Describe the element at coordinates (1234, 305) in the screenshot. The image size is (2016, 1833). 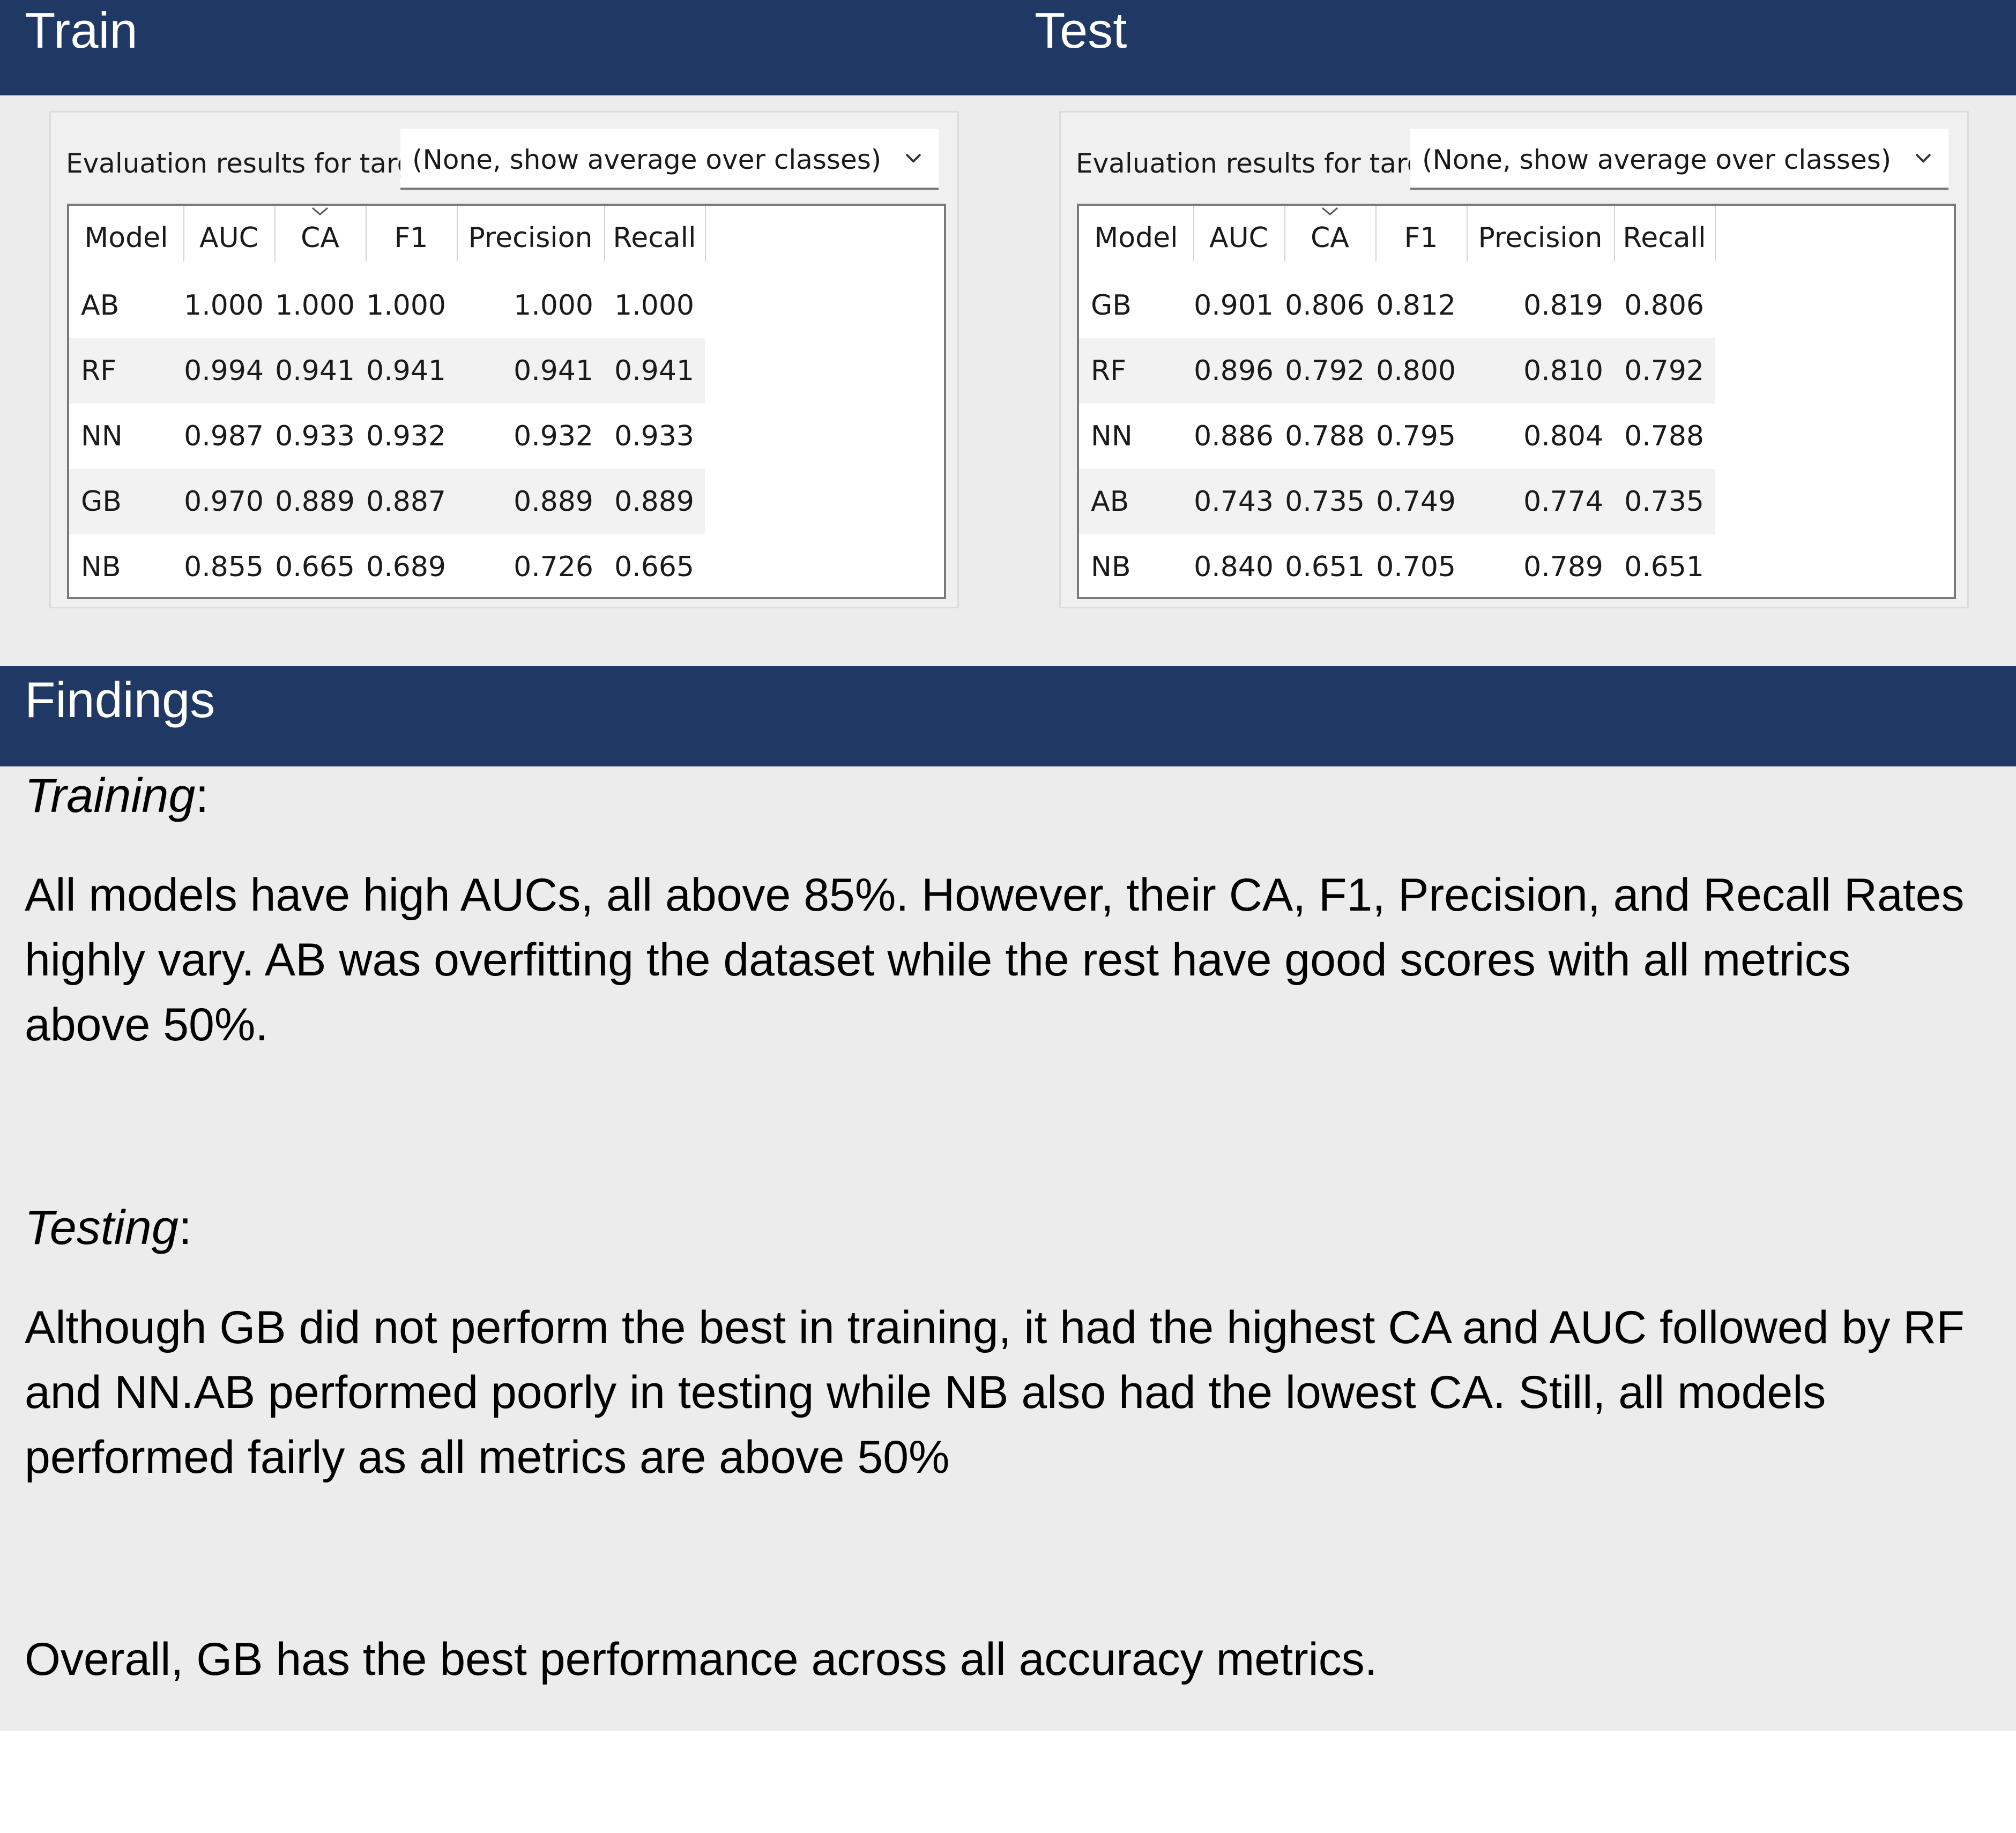
I see `cell-auc: 0.901` at that location.